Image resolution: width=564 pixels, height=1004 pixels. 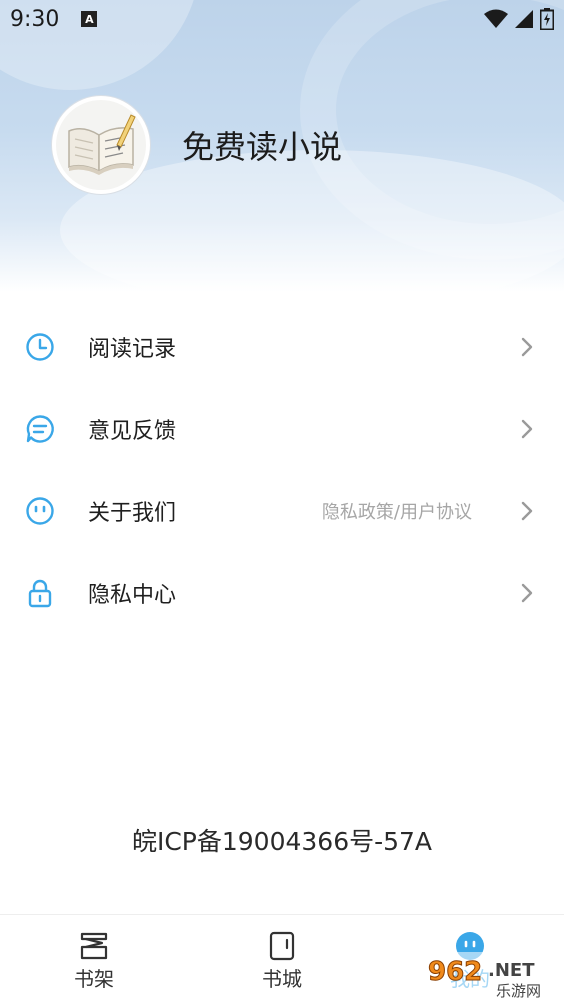 I want to click on watermark-logo: 962 .NET 乐游网, so click(x=492, y=976).